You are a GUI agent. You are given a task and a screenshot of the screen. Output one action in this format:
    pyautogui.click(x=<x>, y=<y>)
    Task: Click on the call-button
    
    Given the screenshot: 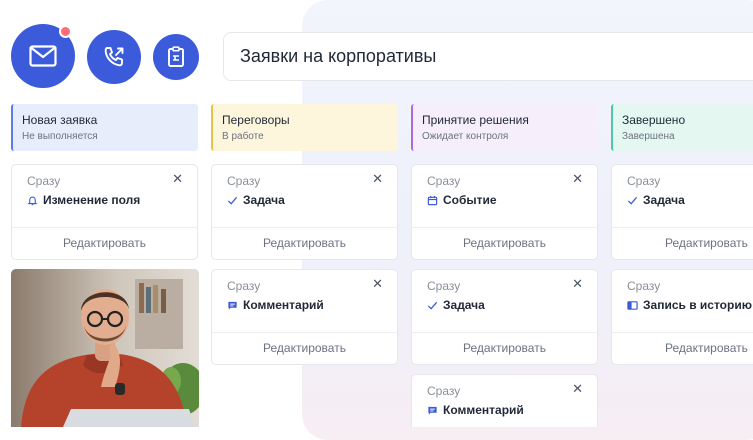 What is the action you would take?
    pyautogui.click(x=114, y=57)
    